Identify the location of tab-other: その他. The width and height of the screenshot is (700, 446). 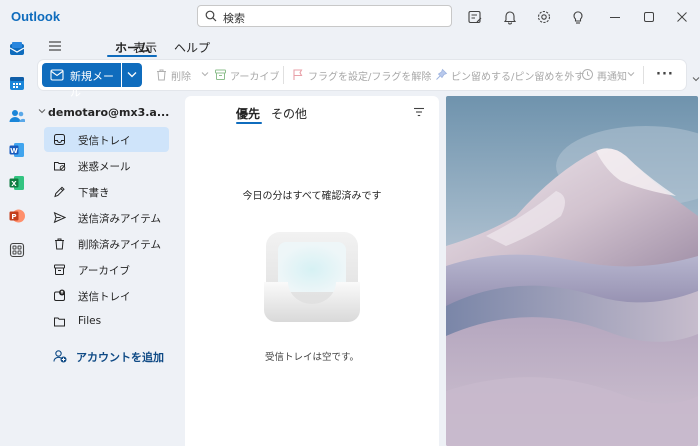
(289, 113).